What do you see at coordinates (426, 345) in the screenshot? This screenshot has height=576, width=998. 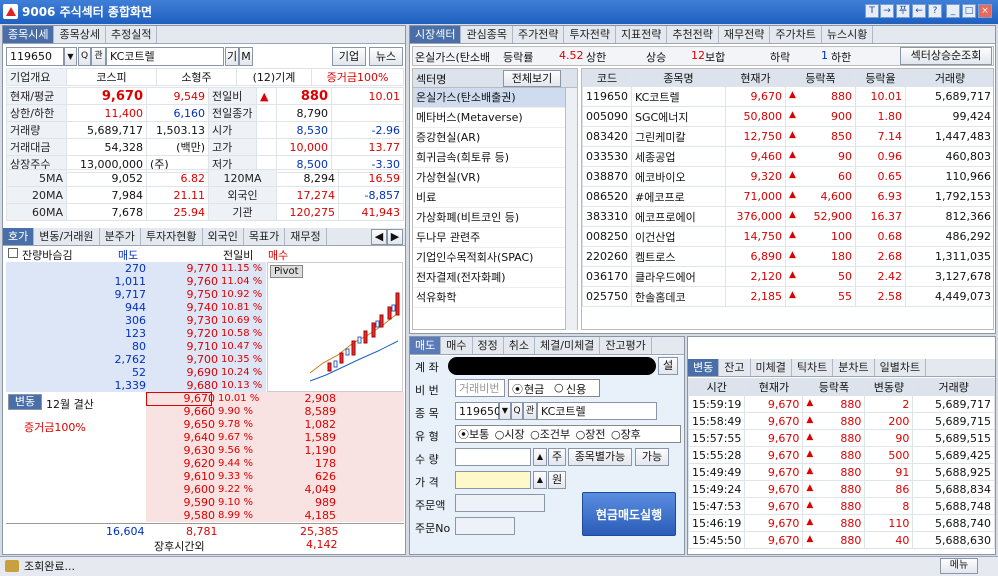 I see `tab-sell: 매도` at bounding box center [426, 345].